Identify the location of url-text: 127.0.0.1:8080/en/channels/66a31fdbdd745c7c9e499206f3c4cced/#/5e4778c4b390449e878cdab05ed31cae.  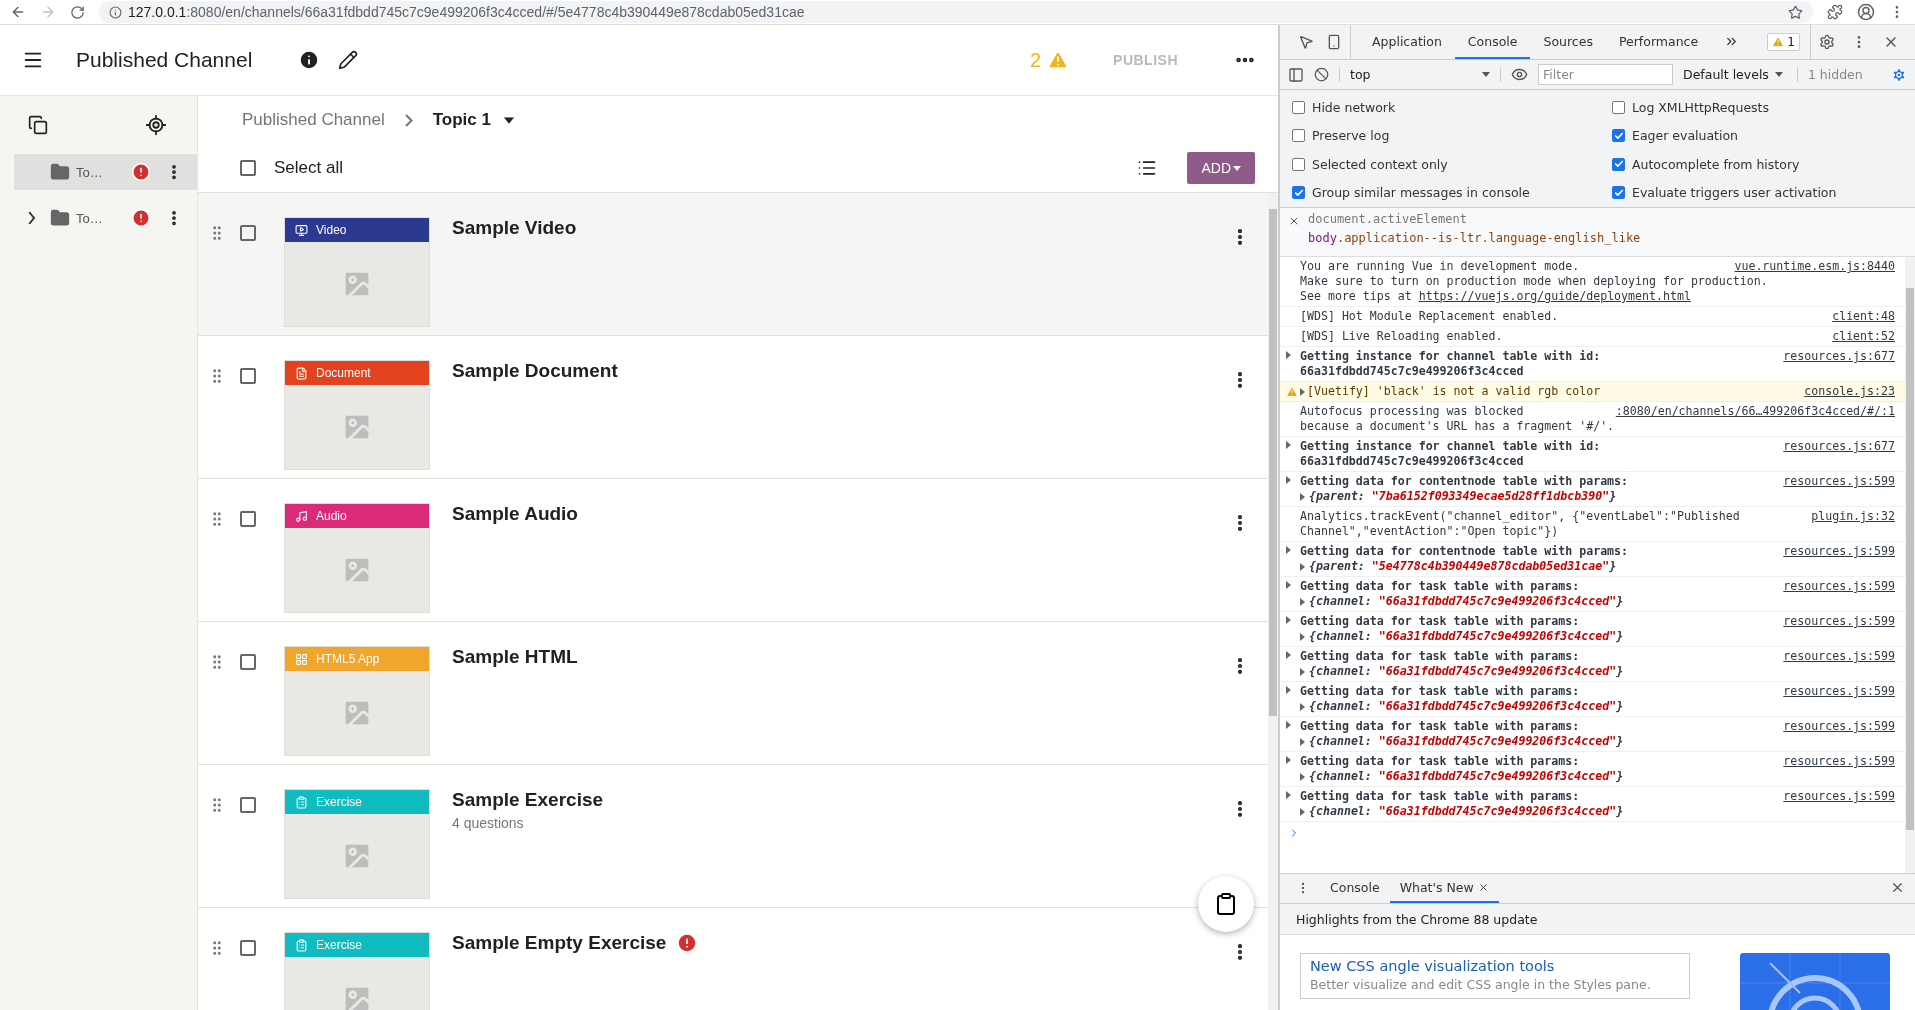
(466, 12).